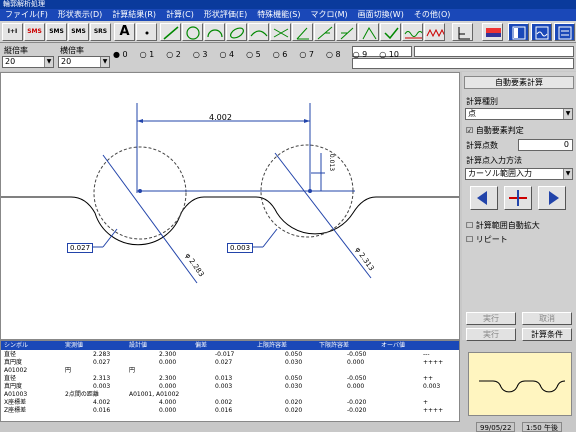 This screenshot has width=576, height=432. What do you see at coordinates (100, 32) in the screenshot?
I see `tool-button: SRS` at bounding box center [100, 32].